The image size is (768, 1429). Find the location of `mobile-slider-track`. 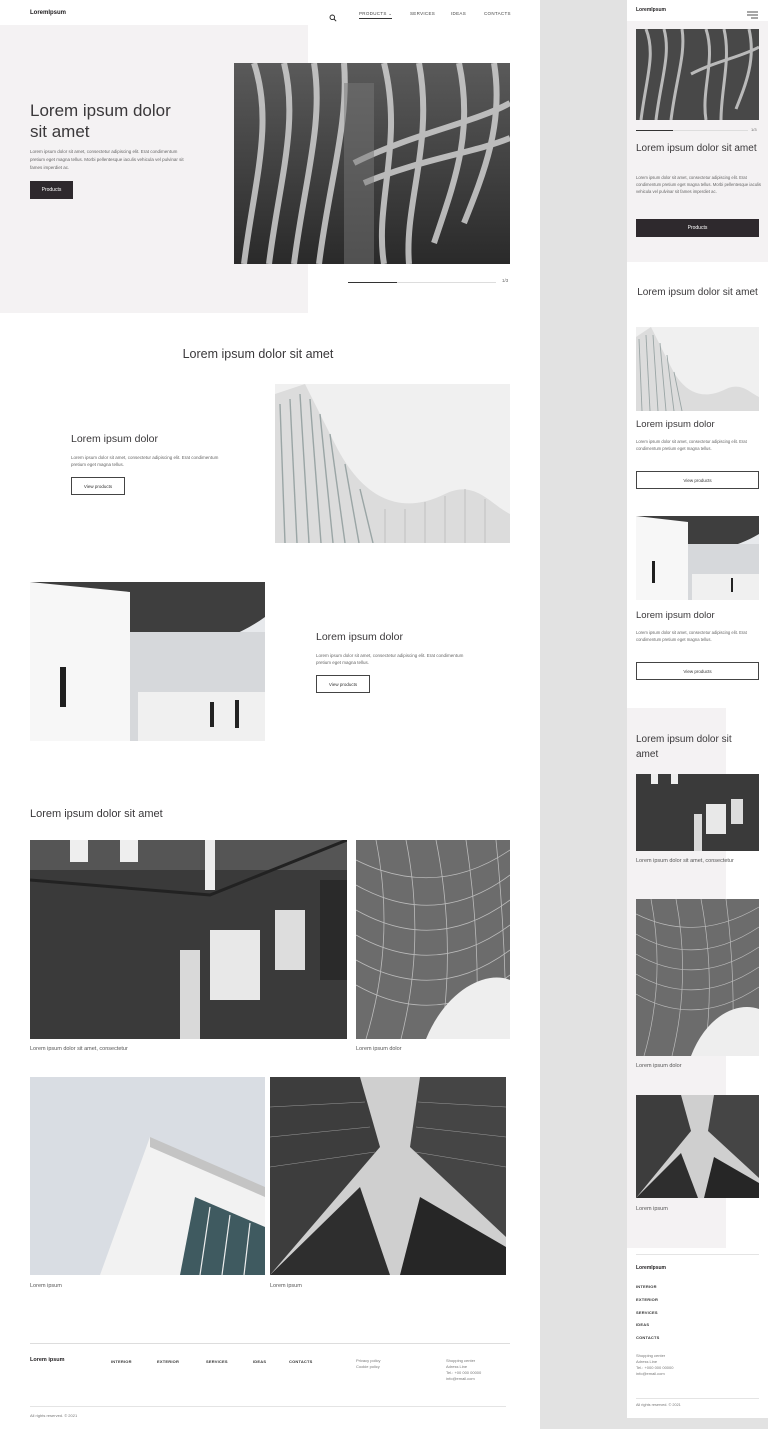

mobile-slider-track is located at coordinates (692, 130).